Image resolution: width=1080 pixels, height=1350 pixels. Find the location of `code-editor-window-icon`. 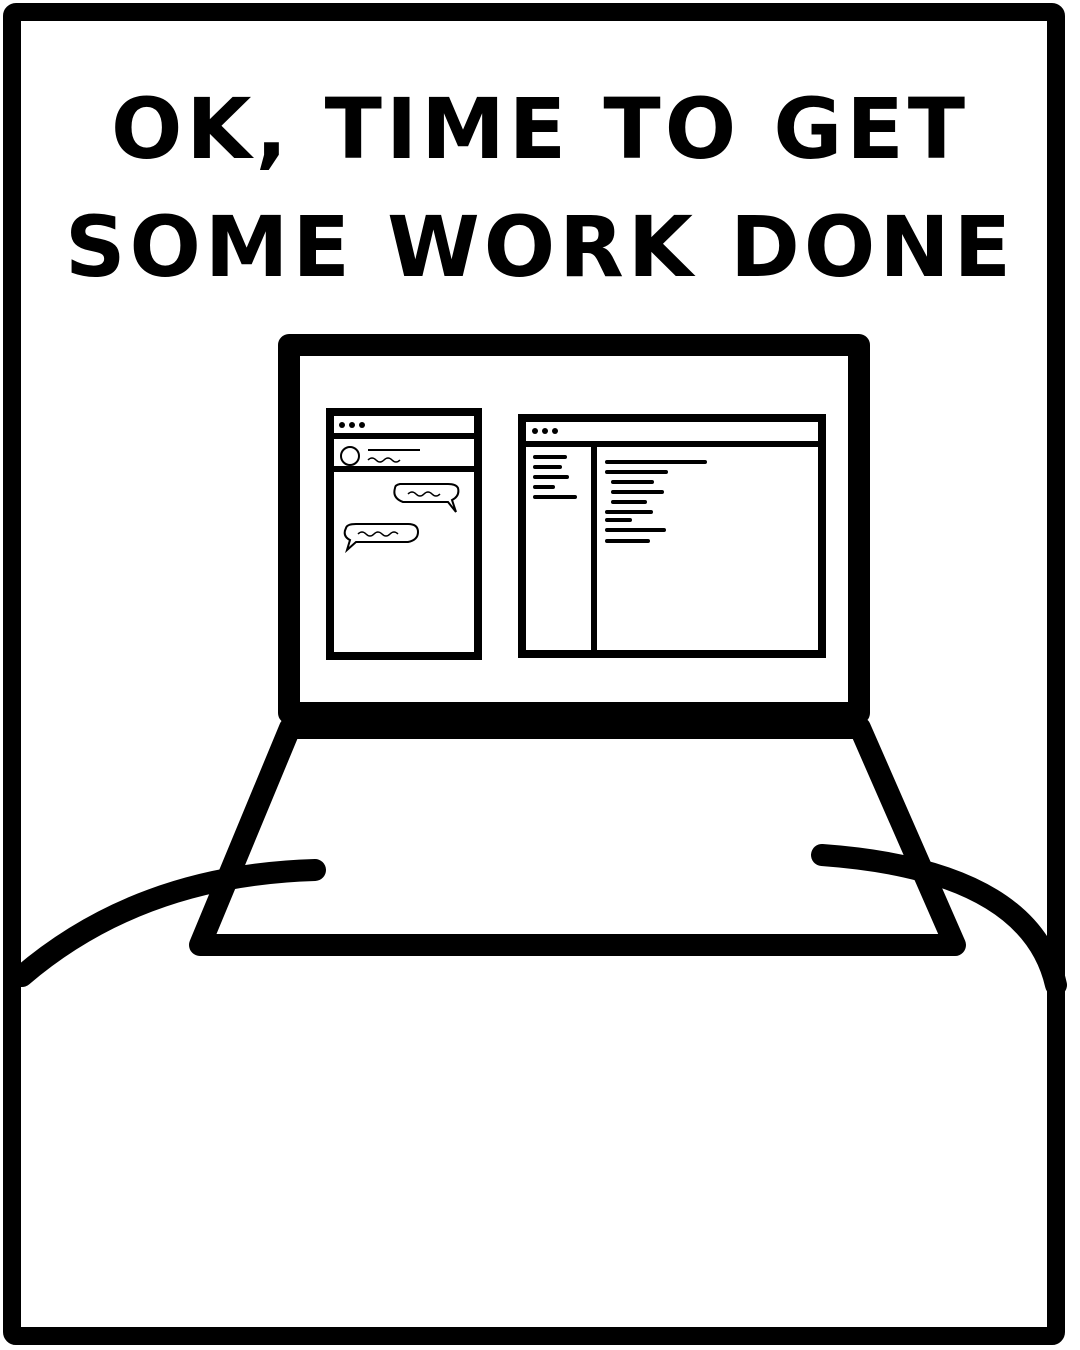

code-editor-window-icon is located at coordinates (672, 536).